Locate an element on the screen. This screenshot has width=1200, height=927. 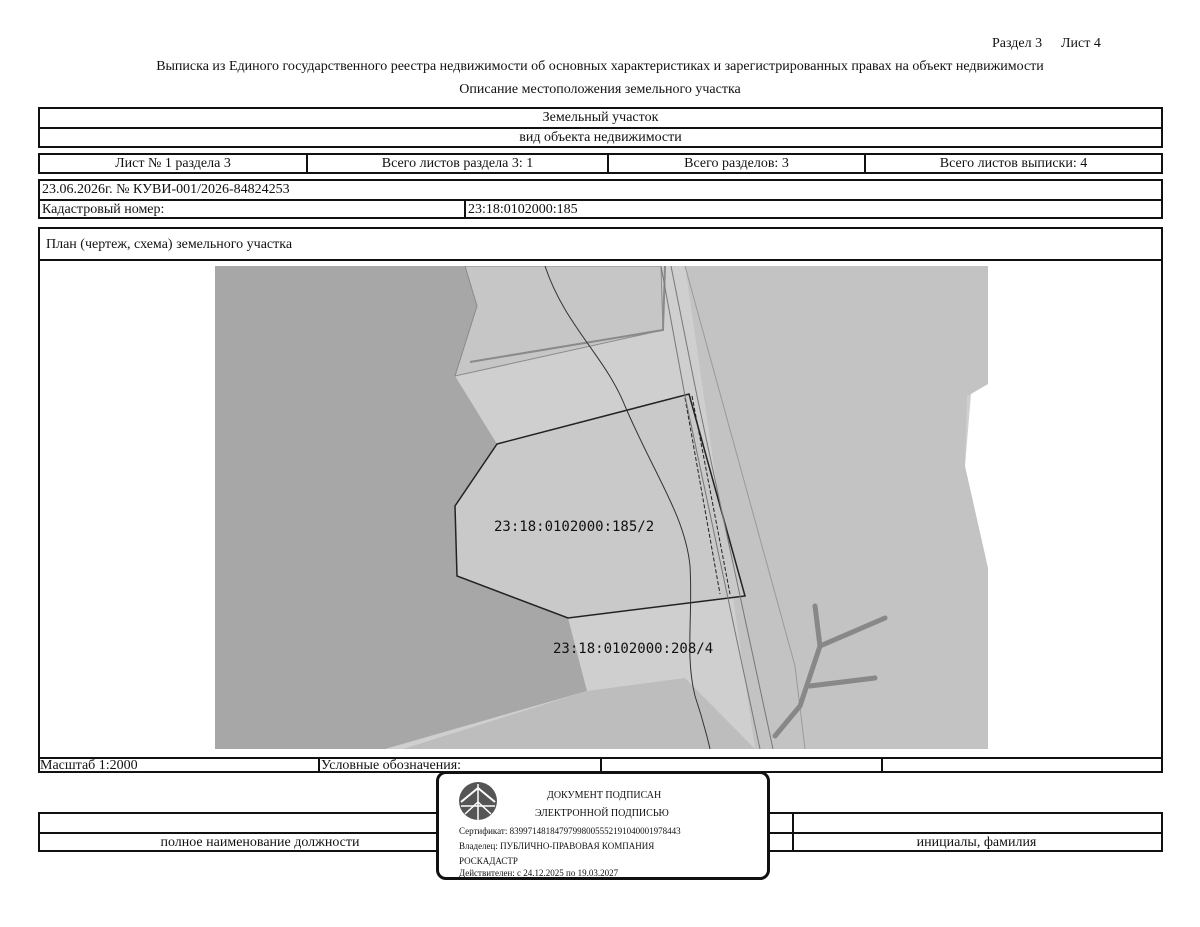
object-type-caption: вид объекта недвижимости is located at coordinates (600, 137).